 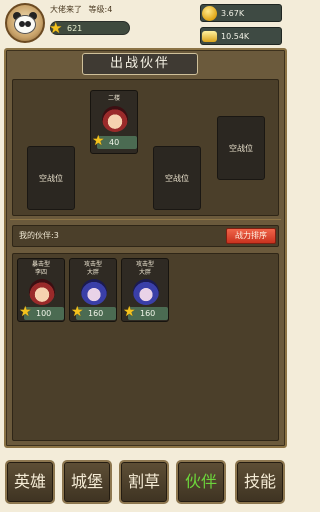 I want to click on player-name: 大佬来了, so click(x=66, y=9).